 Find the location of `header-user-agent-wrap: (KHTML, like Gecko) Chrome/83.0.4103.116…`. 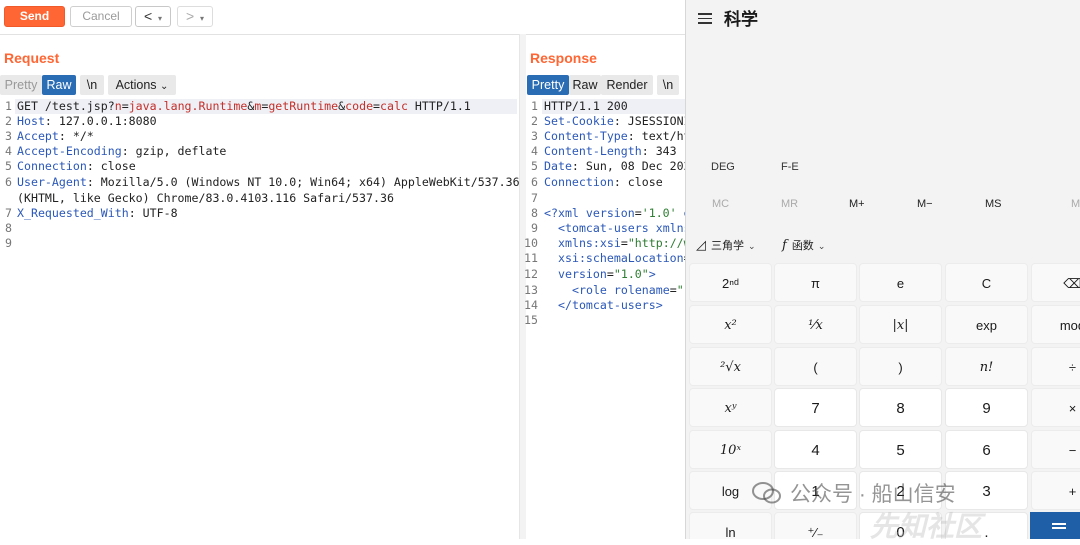

header-user-agent-wrap: (KHTML, like Gecko) Chrome/83.0.4103.116… is located at coordinates (205, 198).